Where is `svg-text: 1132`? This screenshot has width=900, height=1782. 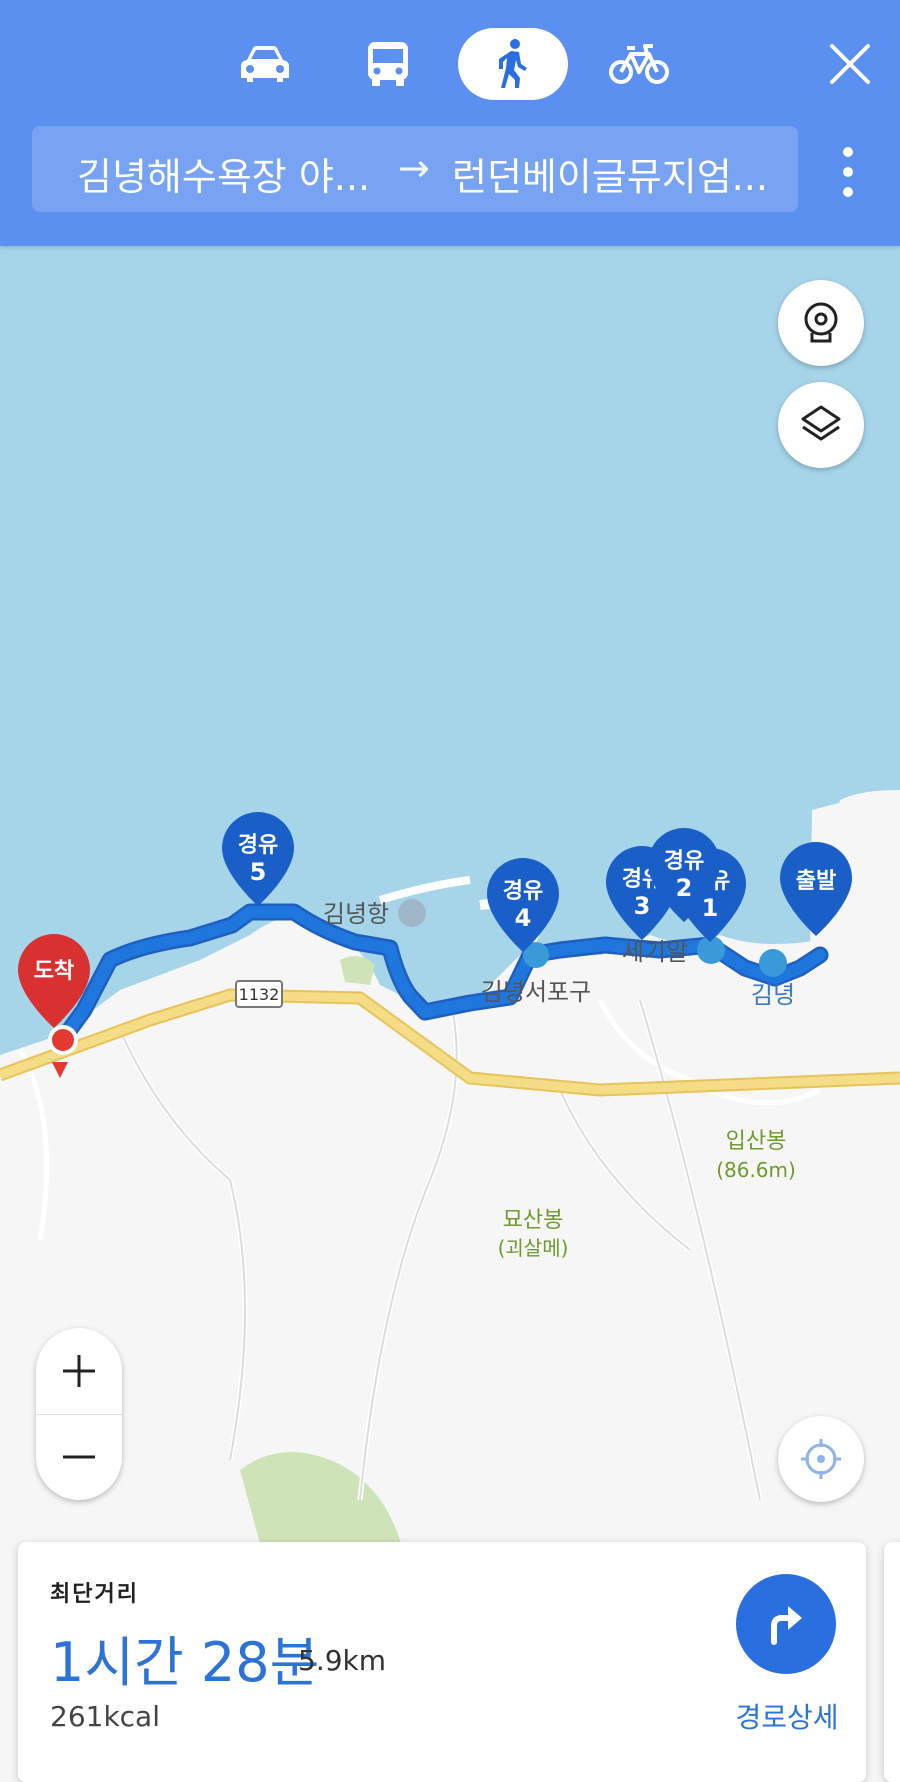
svg-text: 1132 is located at coordinates (259, 994).